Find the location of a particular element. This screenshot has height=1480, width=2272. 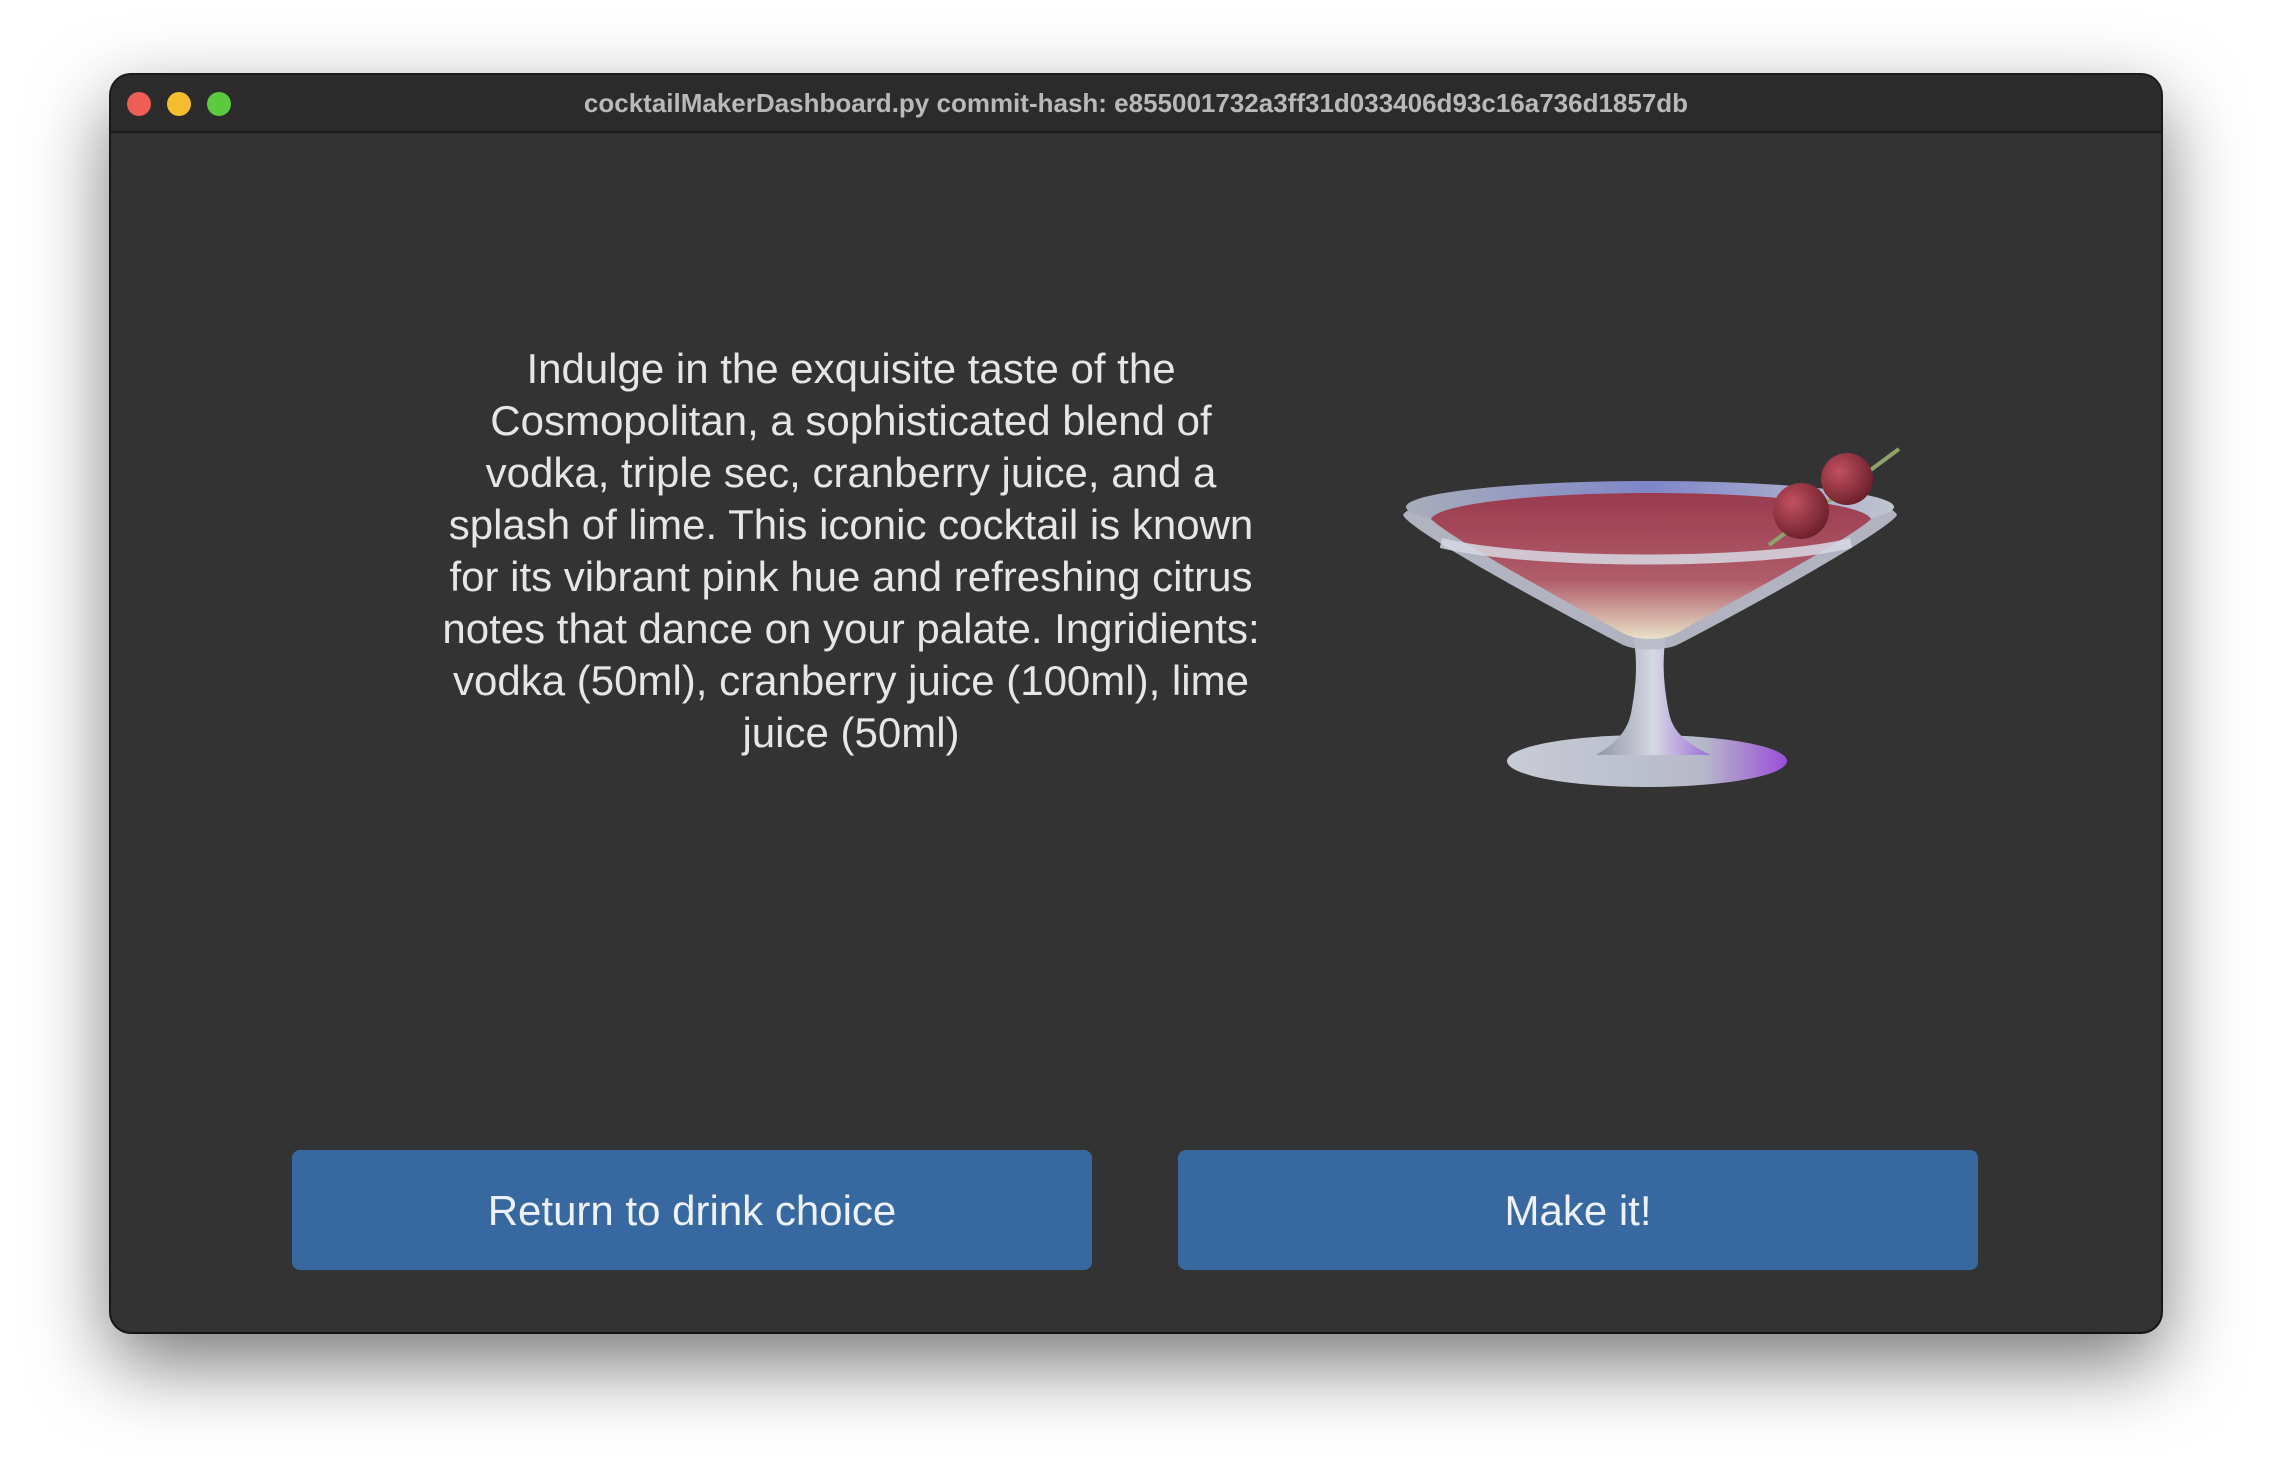

return-to-drink-choice-button: Return to drink choice is located at coordinates (692, 1210).